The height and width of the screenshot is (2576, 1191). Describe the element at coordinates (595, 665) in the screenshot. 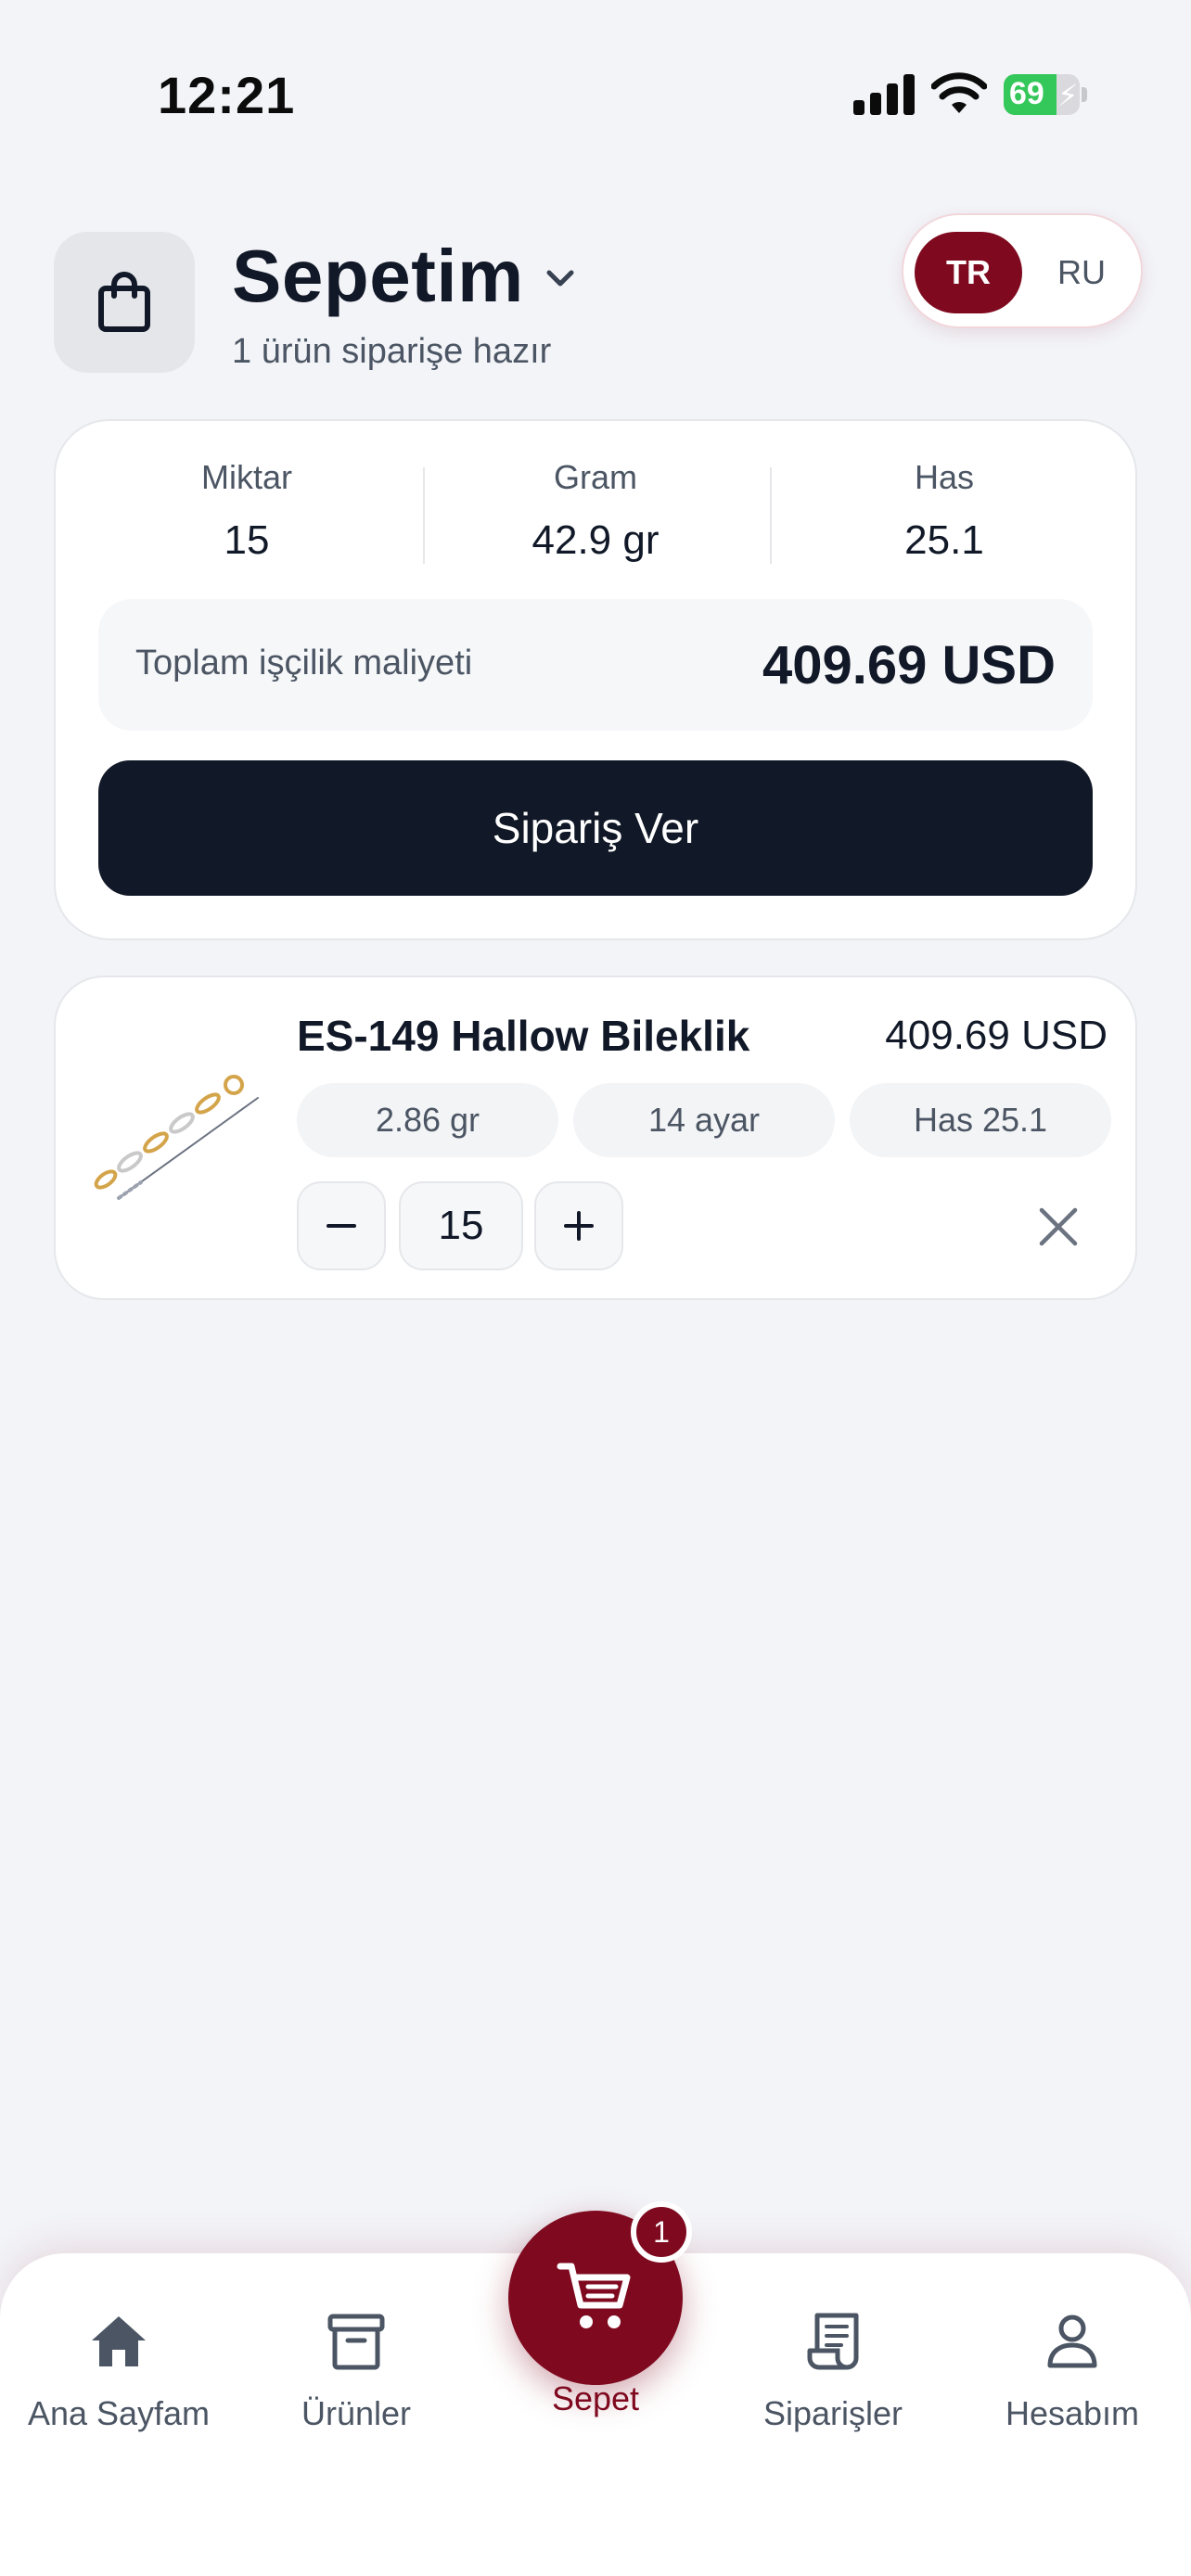

I see `labor-cost-box: Toplam işçilik maliyeti 409.69 USD` at that location.